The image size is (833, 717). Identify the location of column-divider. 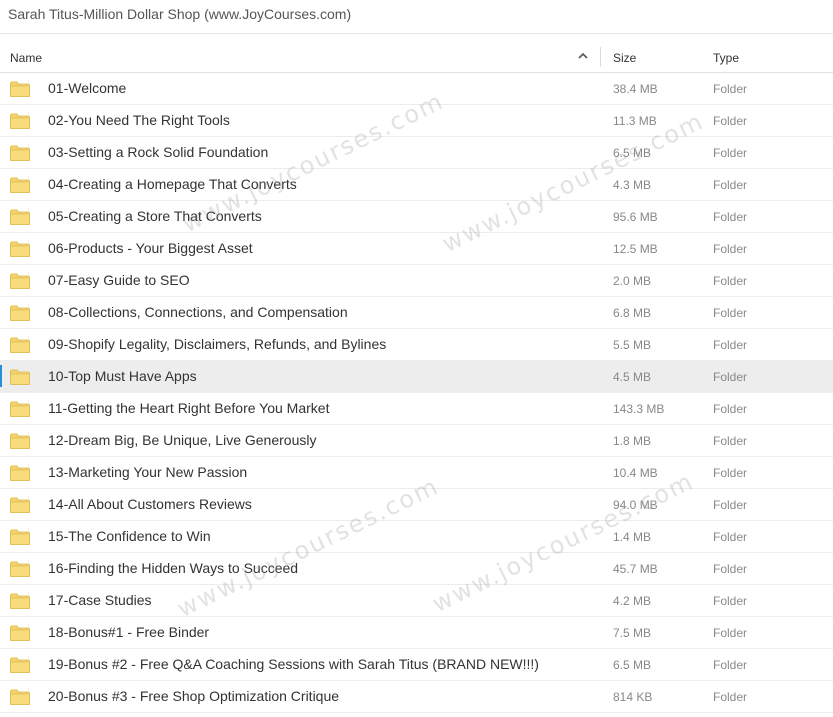
(600, 57).